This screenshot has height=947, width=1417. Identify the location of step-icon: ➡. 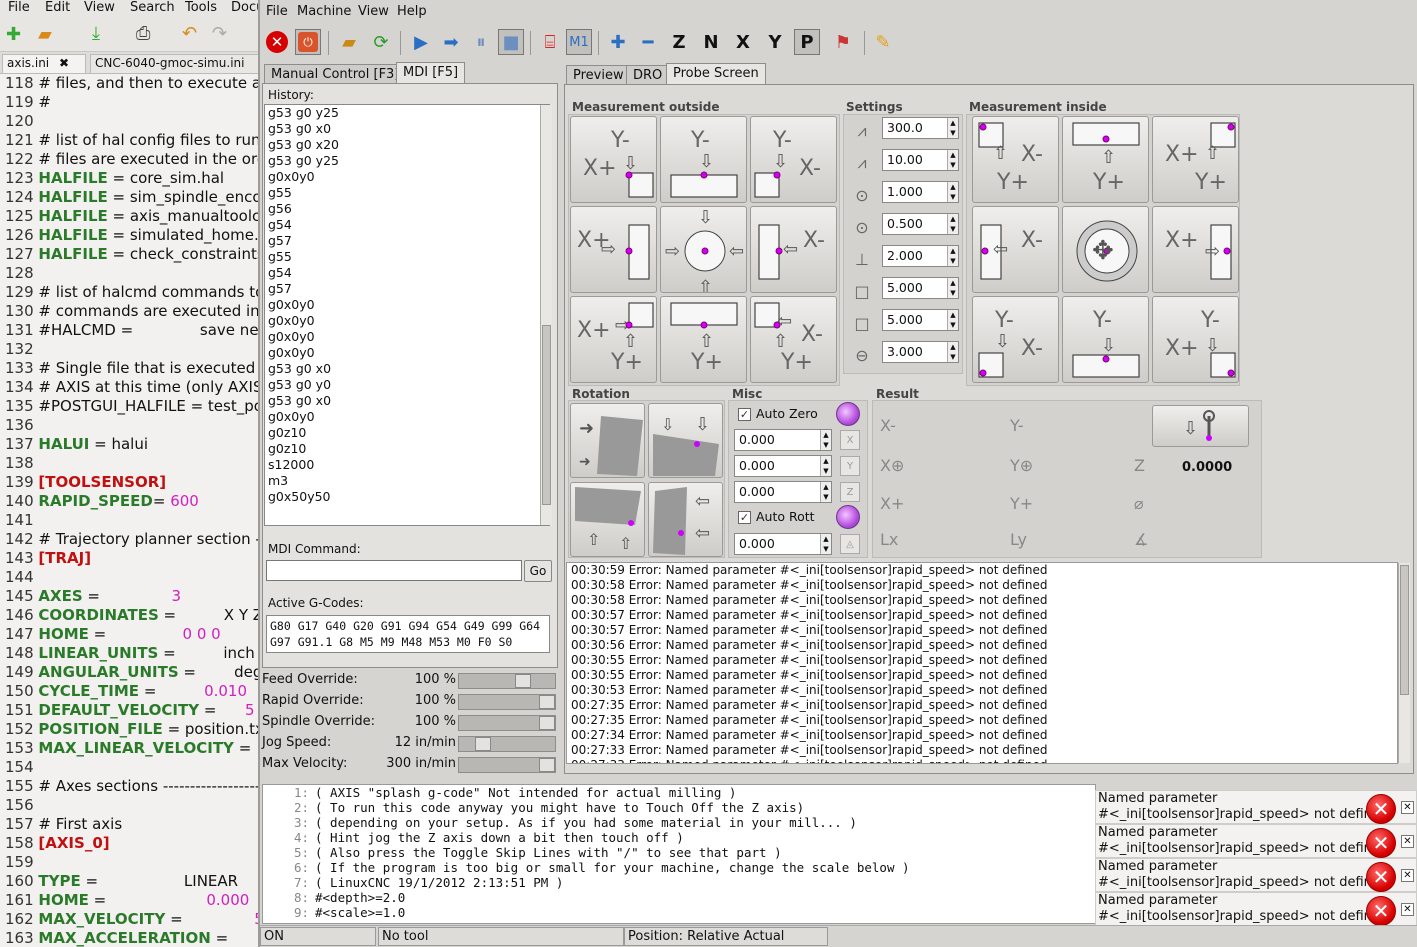
(451, 42).